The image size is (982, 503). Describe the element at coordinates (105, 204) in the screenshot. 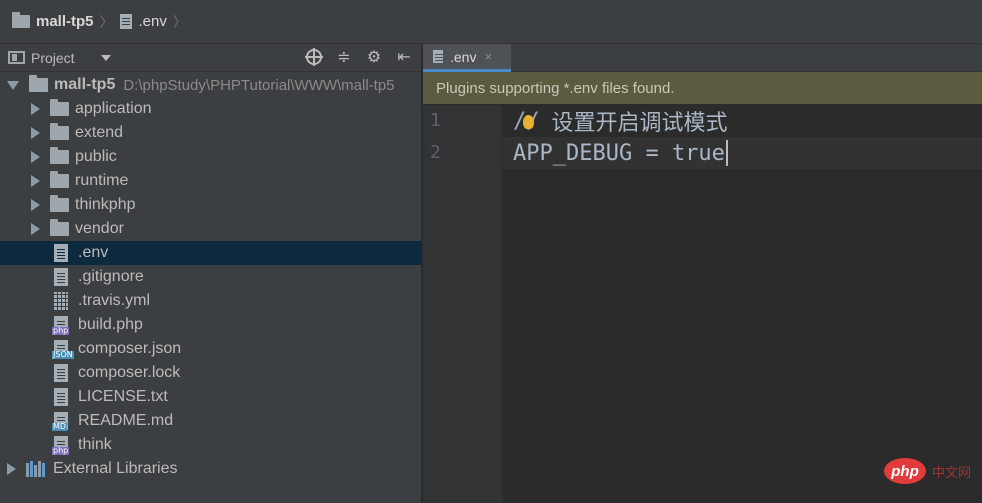

I see `folder-label: thinkphp` at that location.